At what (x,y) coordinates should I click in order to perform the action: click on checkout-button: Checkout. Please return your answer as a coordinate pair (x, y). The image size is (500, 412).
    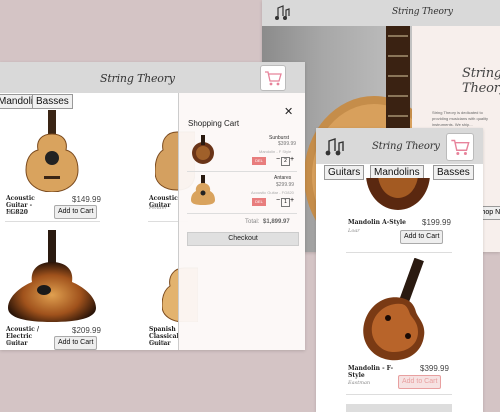
    Looking at the image, I should click on (243, 239).